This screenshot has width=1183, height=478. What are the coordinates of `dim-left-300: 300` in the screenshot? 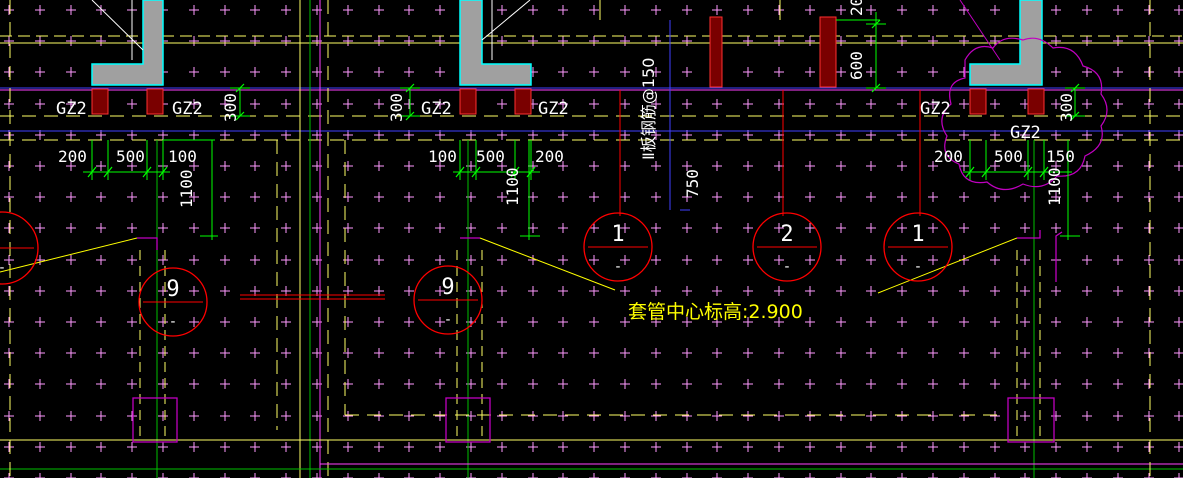 It's located at (230, 107).